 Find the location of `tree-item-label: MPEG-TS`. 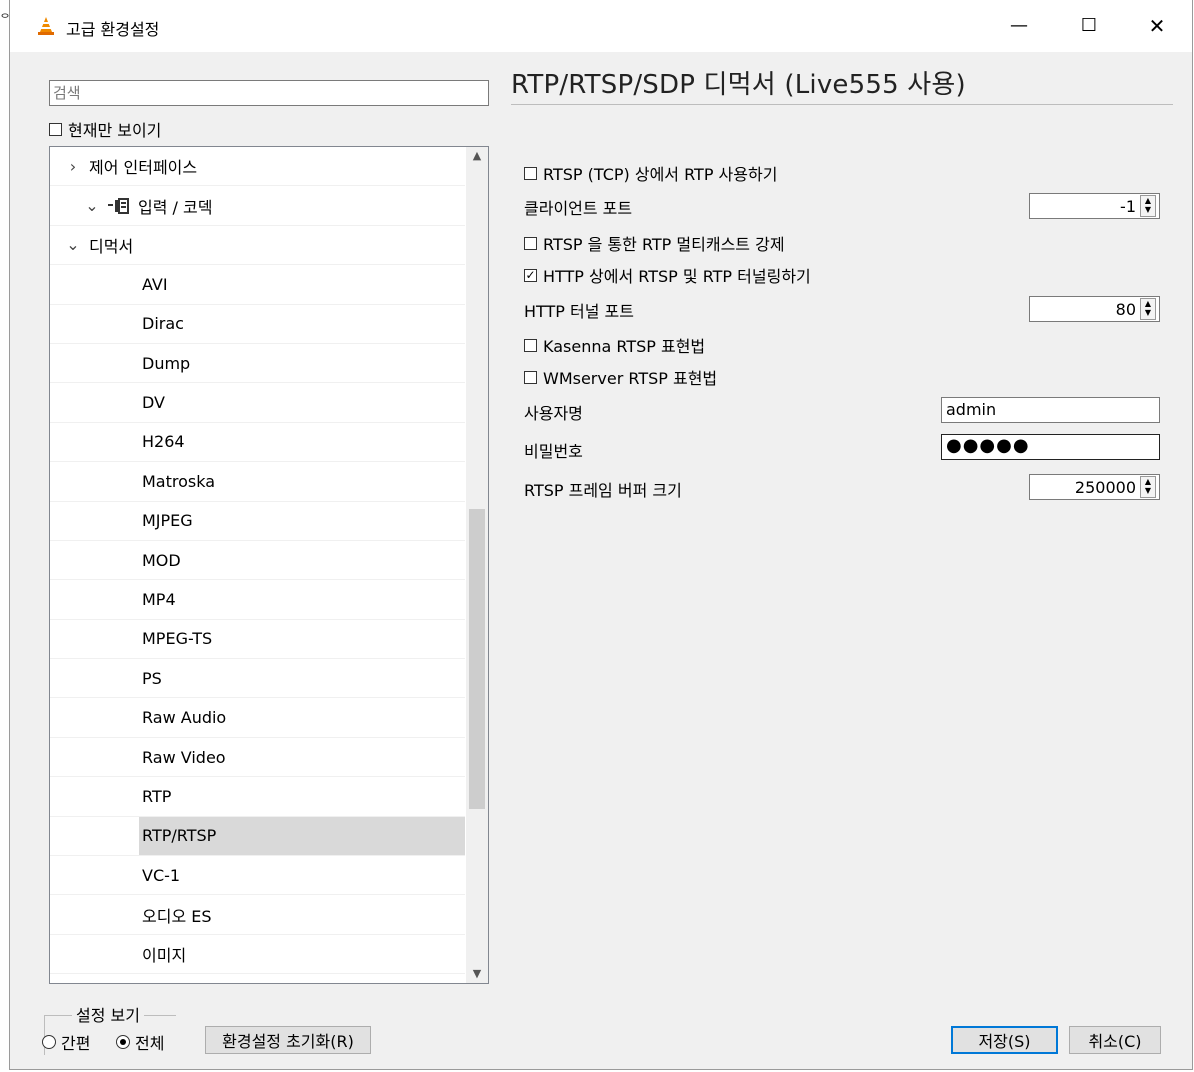

tree-item-label: MPEG-TS is located at coordinates (177, 639).